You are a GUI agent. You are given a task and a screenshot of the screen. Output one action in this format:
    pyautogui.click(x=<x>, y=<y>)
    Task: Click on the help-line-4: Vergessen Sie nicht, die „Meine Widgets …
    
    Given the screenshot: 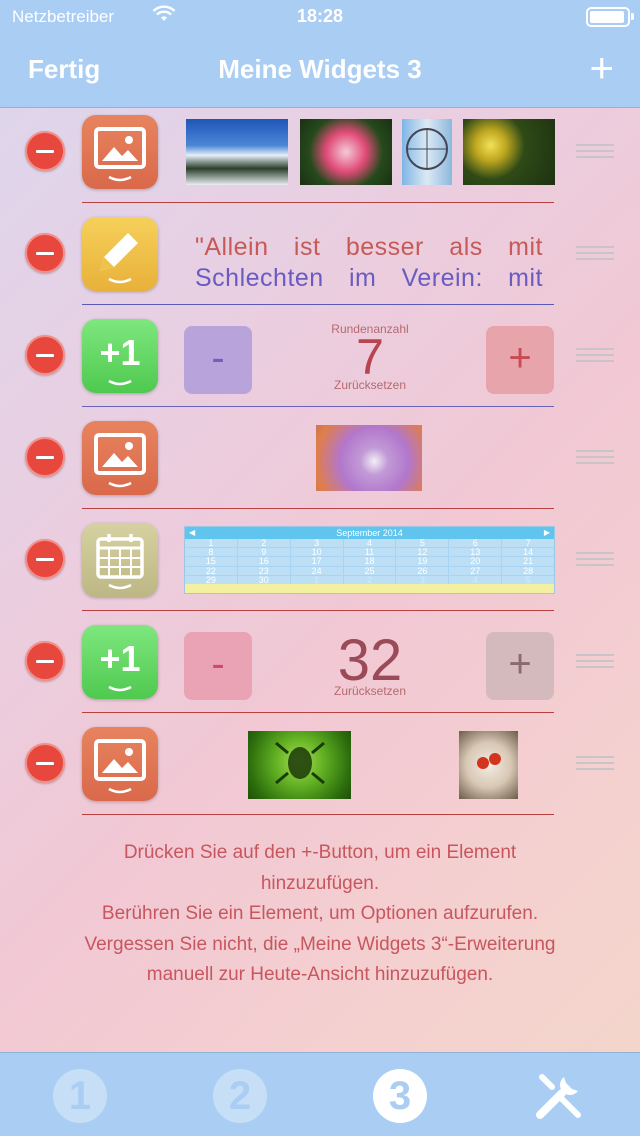 What is the action you would take?
    pyautogui.click(x=320, y=944)
    